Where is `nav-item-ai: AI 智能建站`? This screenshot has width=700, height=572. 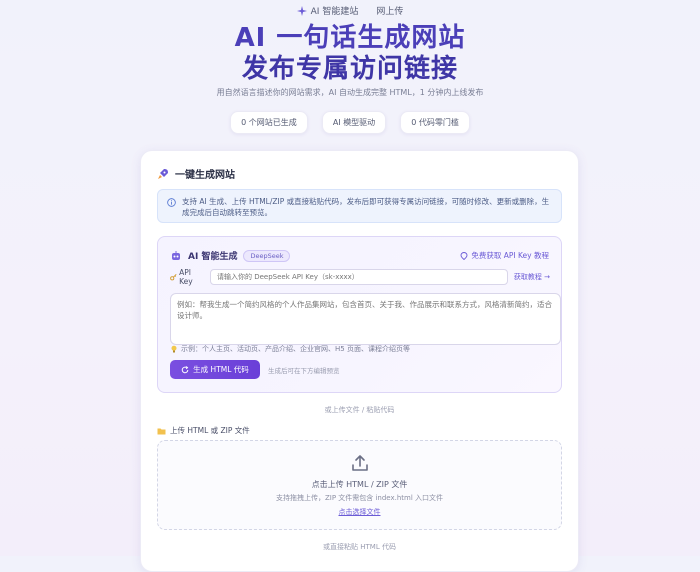
nav-item-ai: AI 智能建站 is located at coordinates (327, 10).